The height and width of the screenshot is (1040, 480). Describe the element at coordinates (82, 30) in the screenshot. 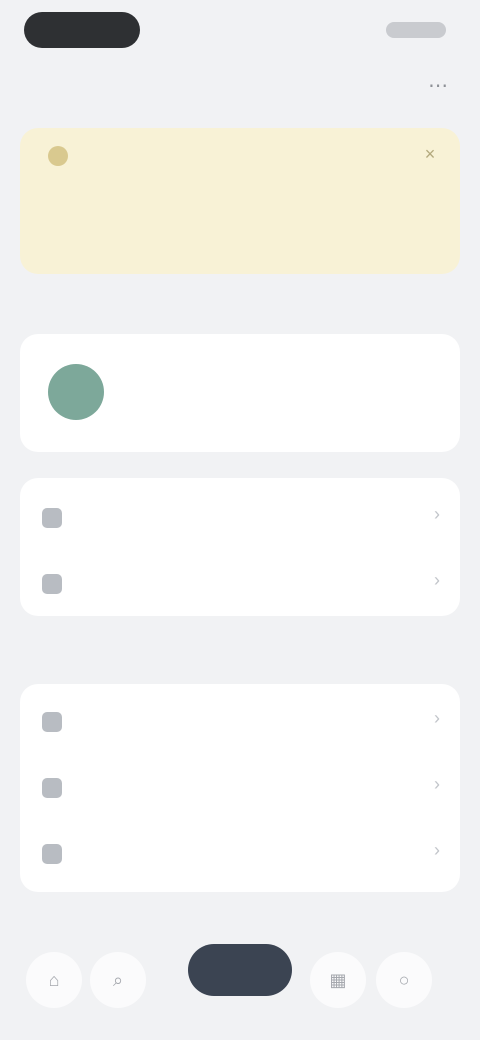

I see `dynamic-island` at that location.